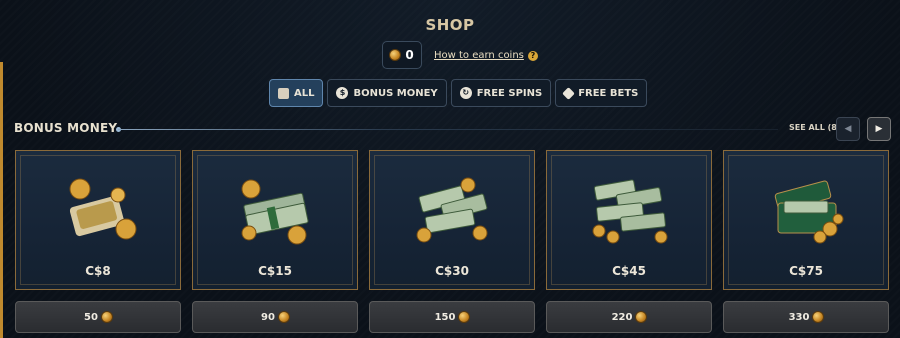  What do you see at coordinates (809, 212) in the screenshot?
I see `treasure-chest-icon` at bounding box center [809, 212].